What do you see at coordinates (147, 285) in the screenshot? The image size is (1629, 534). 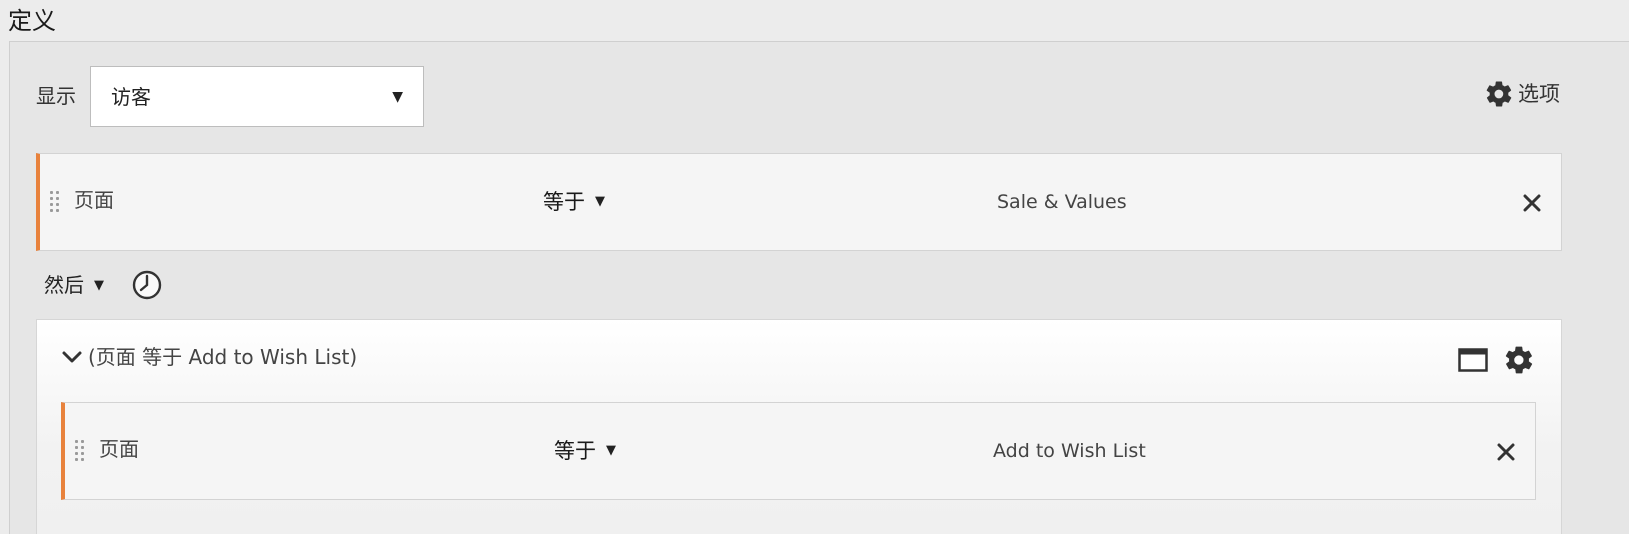 I see `clock-icon` at bounding box center [147, 285].